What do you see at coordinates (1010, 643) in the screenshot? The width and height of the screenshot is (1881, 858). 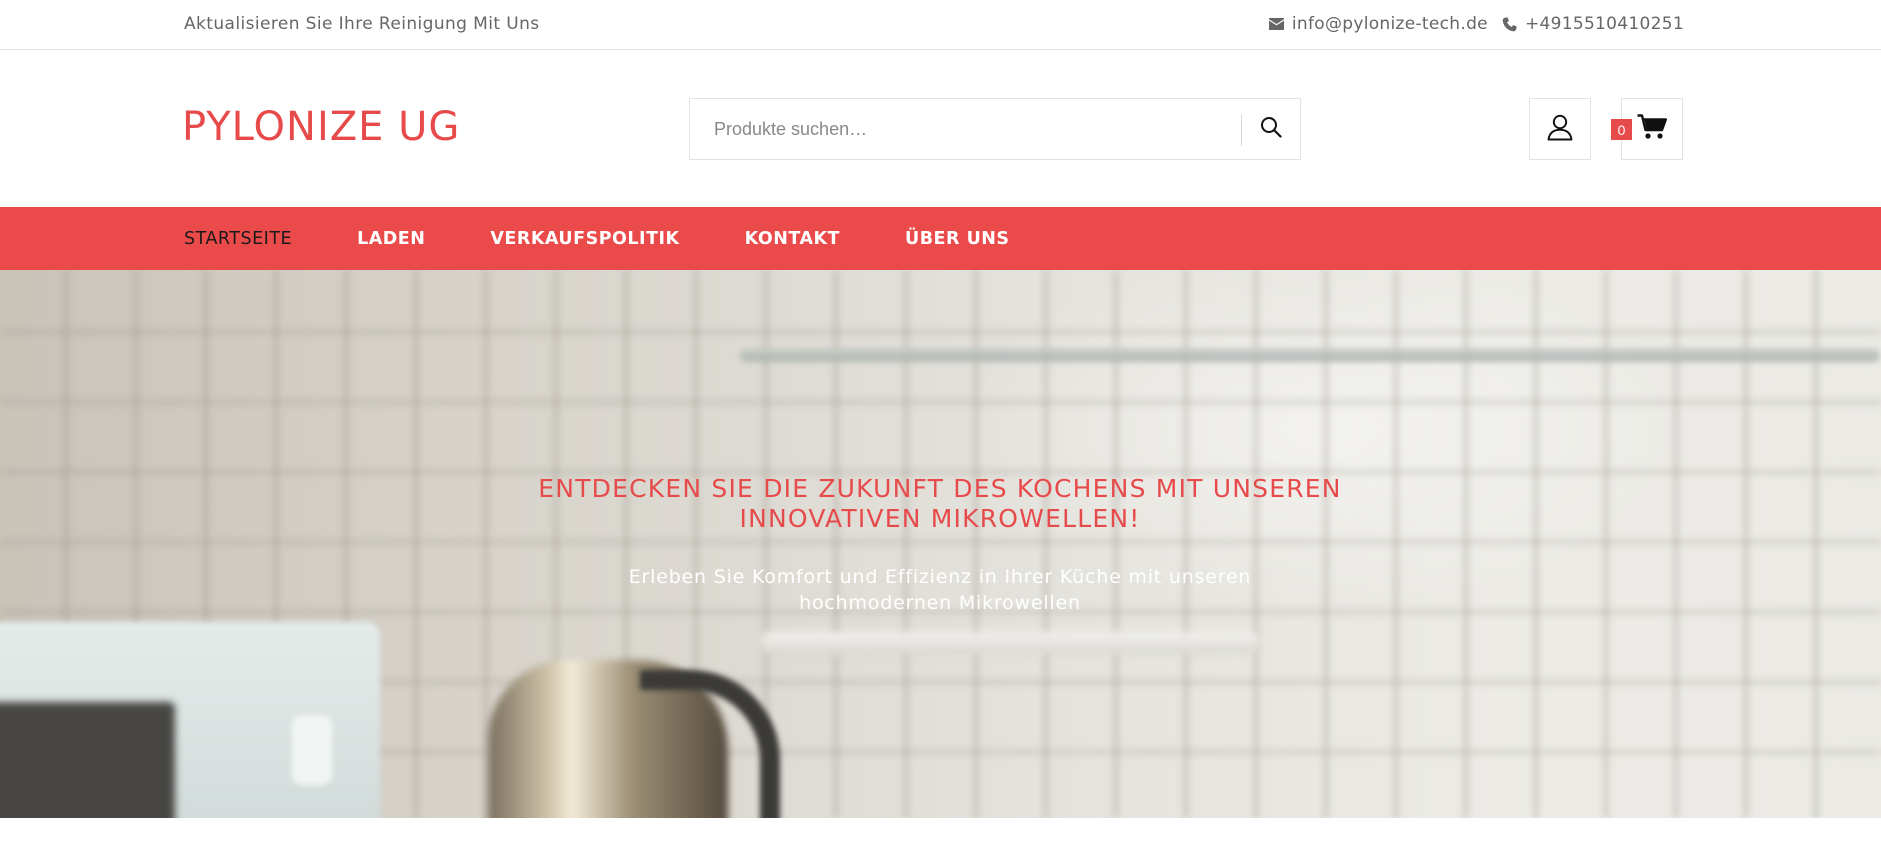 I see `hero-shelf` at bounding box center [1010, 643].